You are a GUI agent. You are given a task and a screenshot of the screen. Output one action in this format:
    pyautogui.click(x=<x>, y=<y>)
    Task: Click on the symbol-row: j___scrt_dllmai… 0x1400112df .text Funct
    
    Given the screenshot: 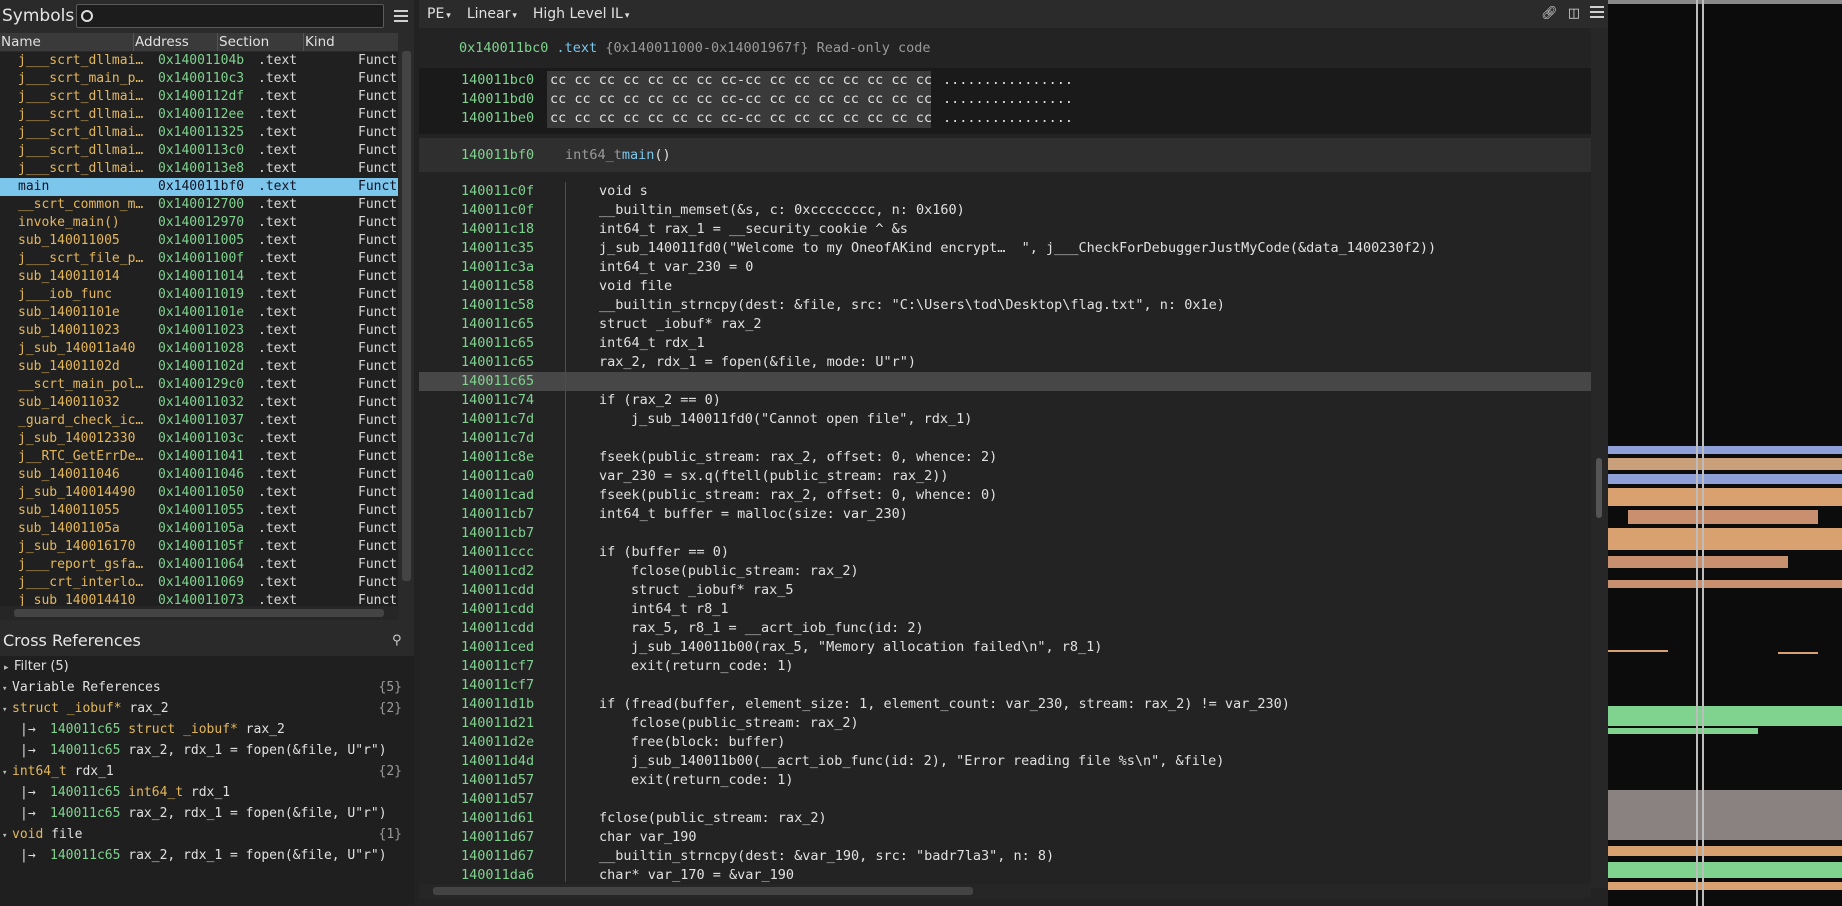 What is the action you would take?
    pyautogui.click(x=199, y=97)
    